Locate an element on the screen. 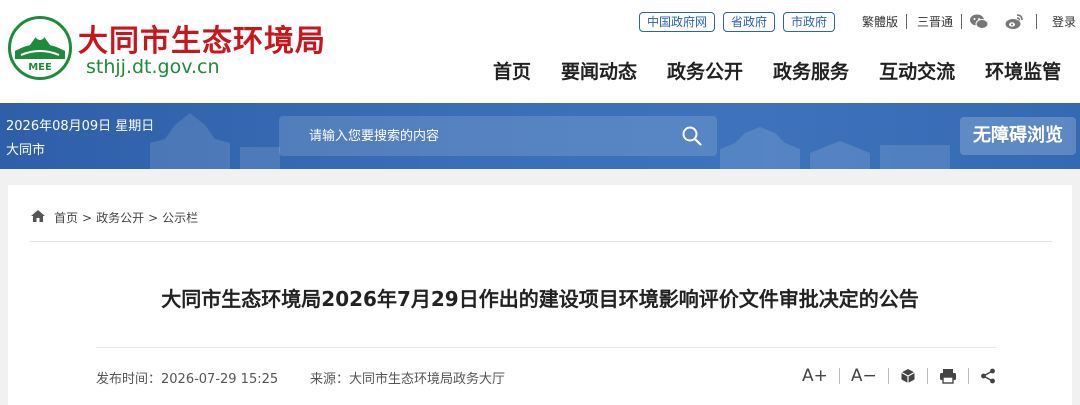  gov-link-china: 中国政府网 is located at coordinates (677, 22).